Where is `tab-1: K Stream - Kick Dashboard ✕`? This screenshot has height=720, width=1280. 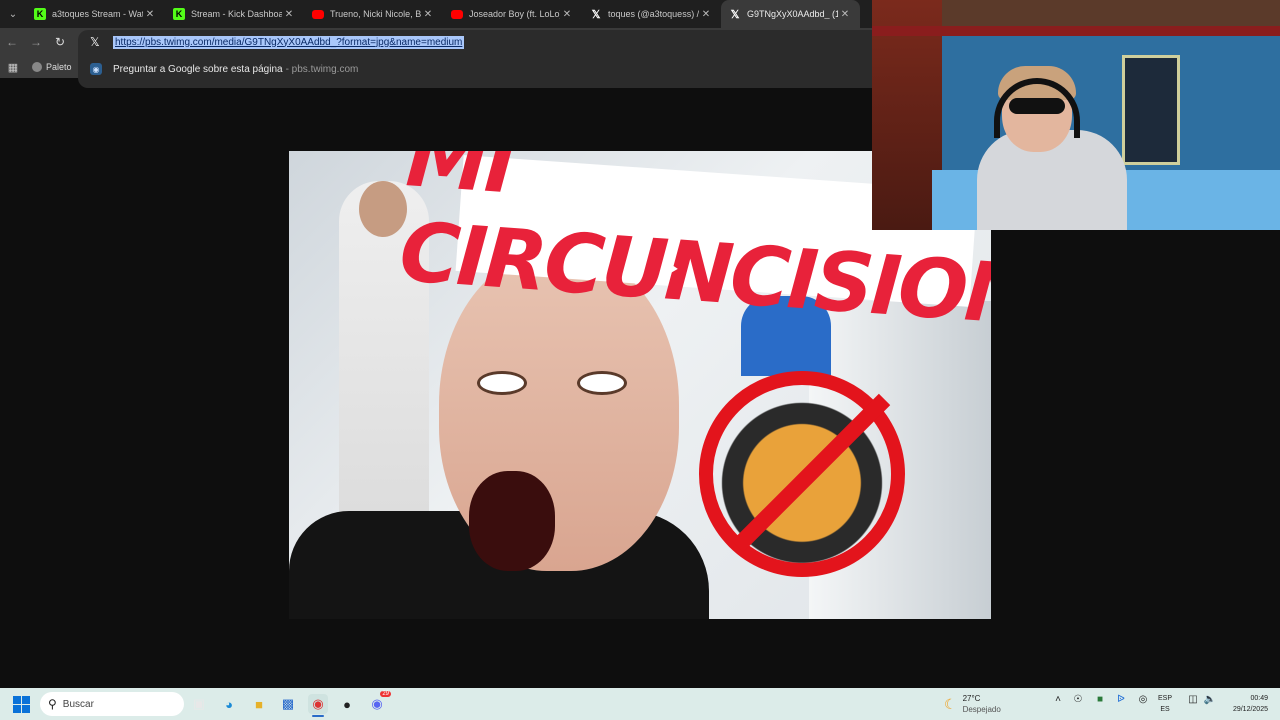
tab-1: K Stream - Kick Dashboard ✕ is located at coordinates (234, 14).